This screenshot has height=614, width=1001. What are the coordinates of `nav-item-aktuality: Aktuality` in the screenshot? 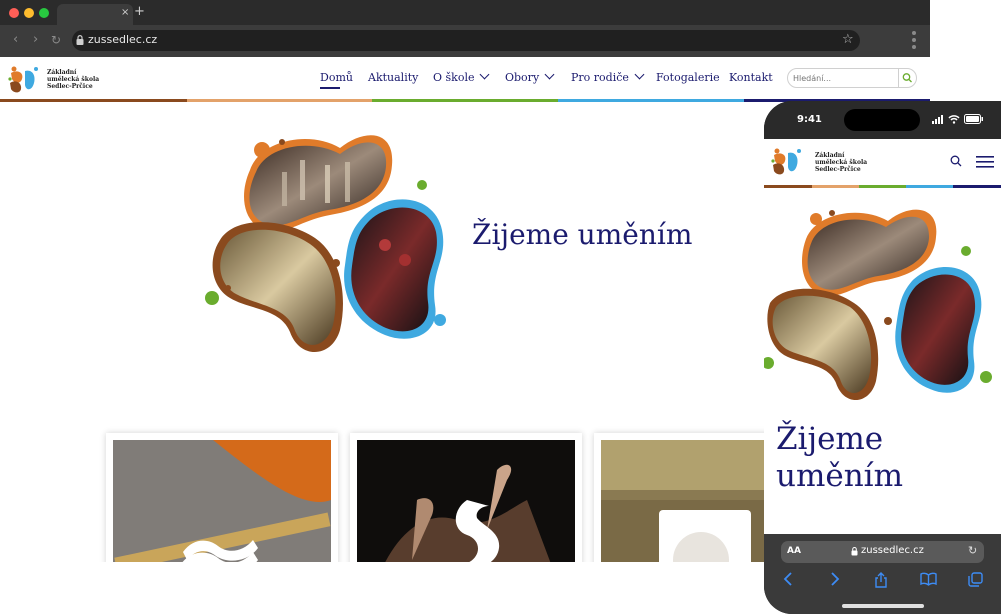 It's located at (393, 77).